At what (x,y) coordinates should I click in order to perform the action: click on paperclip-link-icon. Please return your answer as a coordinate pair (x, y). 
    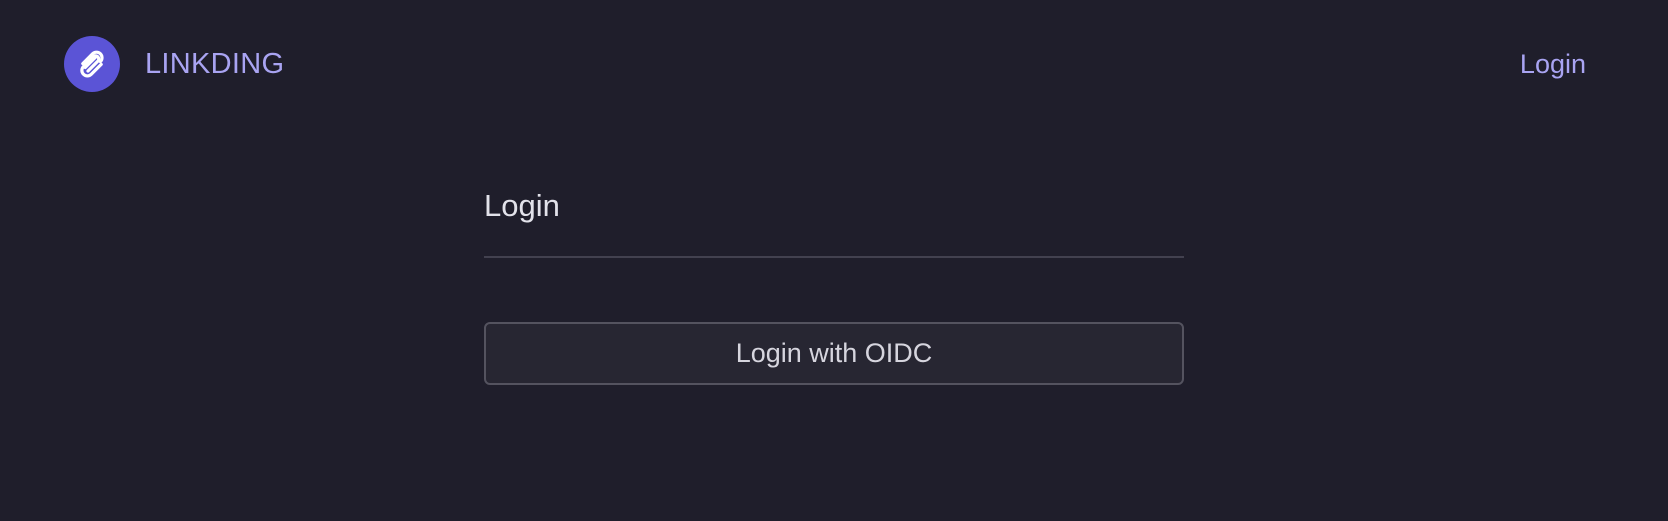
    Looking at the image, I should click on (92, 64).